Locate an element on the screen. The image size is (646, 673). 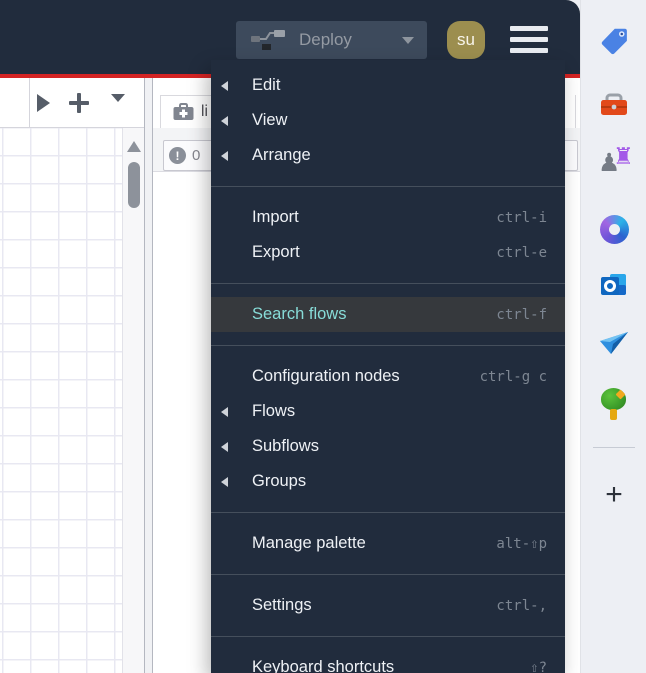
chess-pawn-icon: ♟ is located at coordinates (609, 162).